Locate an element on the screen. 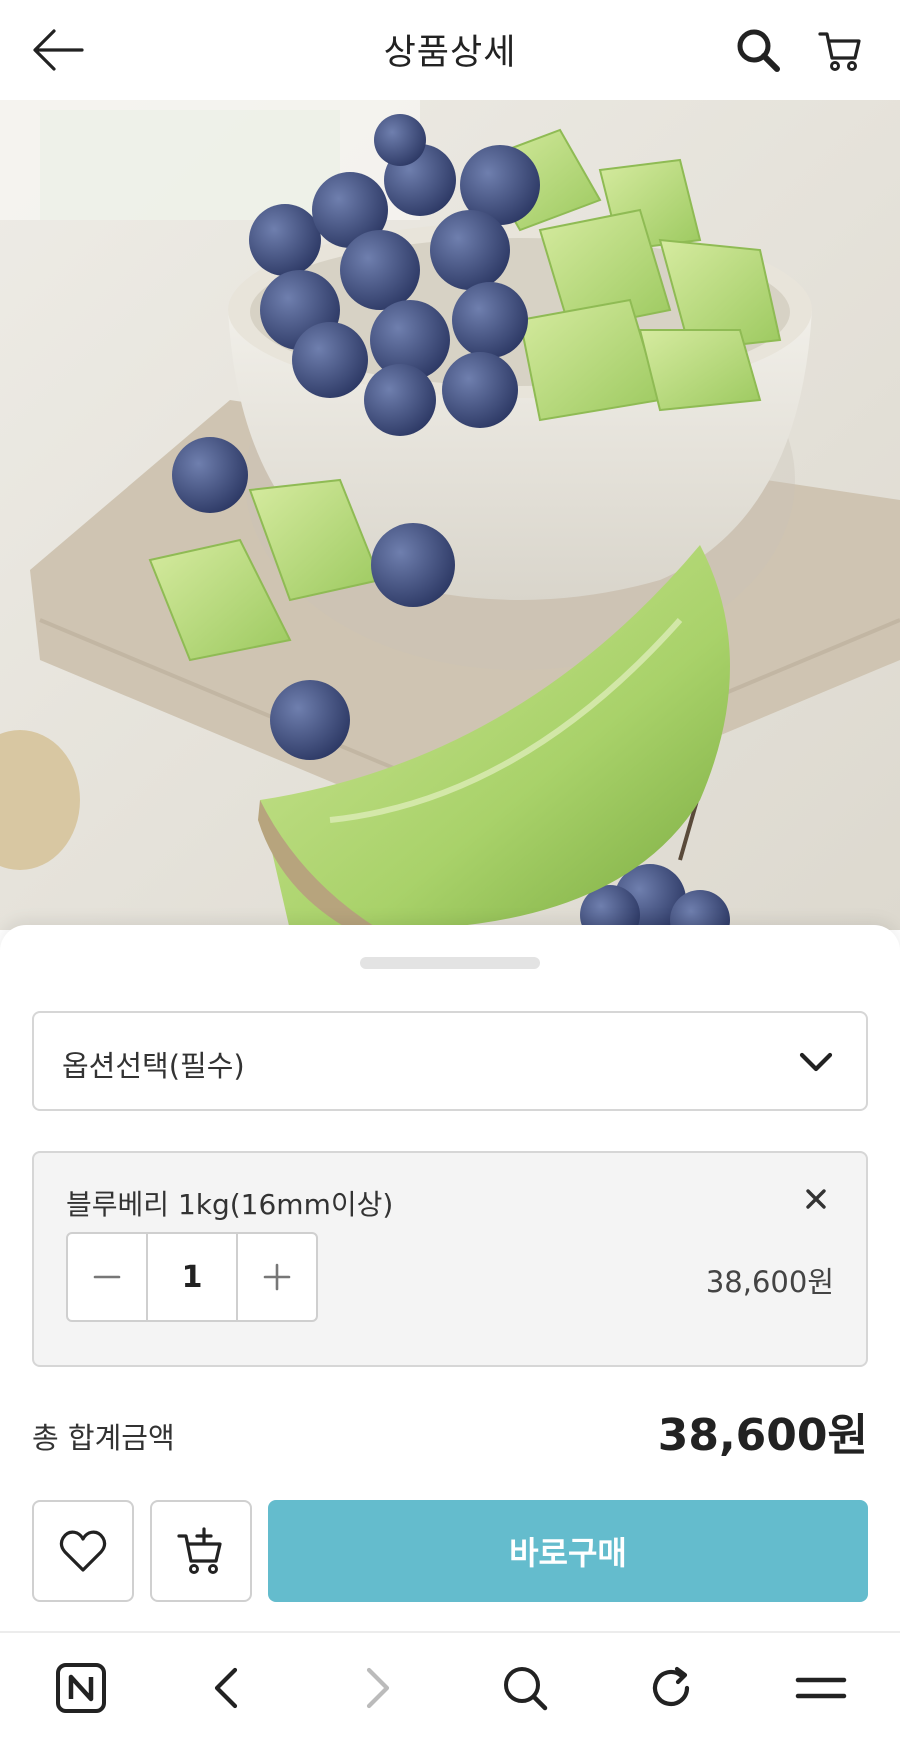 This screenshot has width=900, height=1741. browser-back-button is located at coordinates (227, 1688).